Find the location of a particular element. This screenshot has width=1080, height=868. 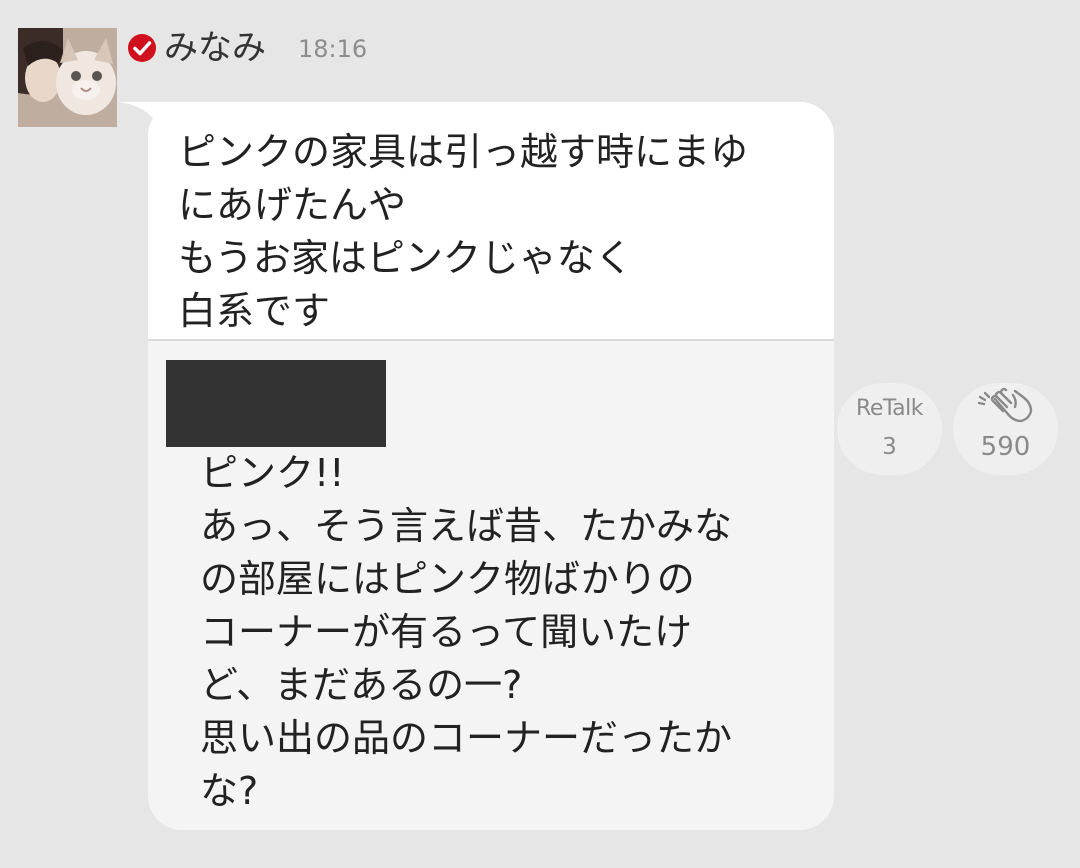

sender-name: みなみ is located at coordinates (215, 48).